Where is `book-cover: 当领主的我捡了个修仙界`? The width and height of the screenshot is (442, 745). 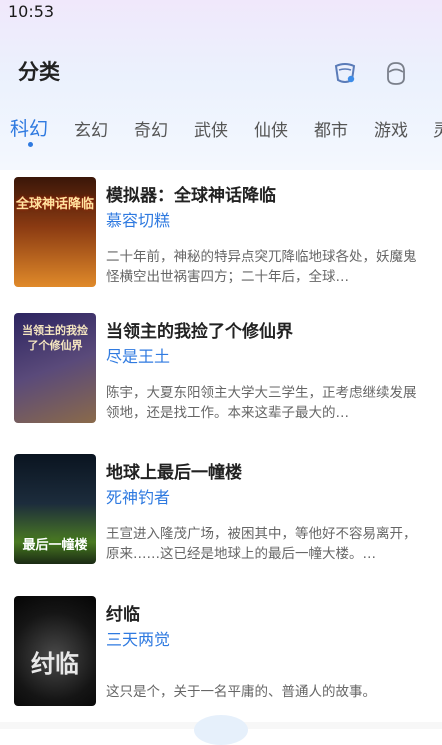
book-cover: 当领主的我捡了个修仙界 is located at coordinates (55, 368).